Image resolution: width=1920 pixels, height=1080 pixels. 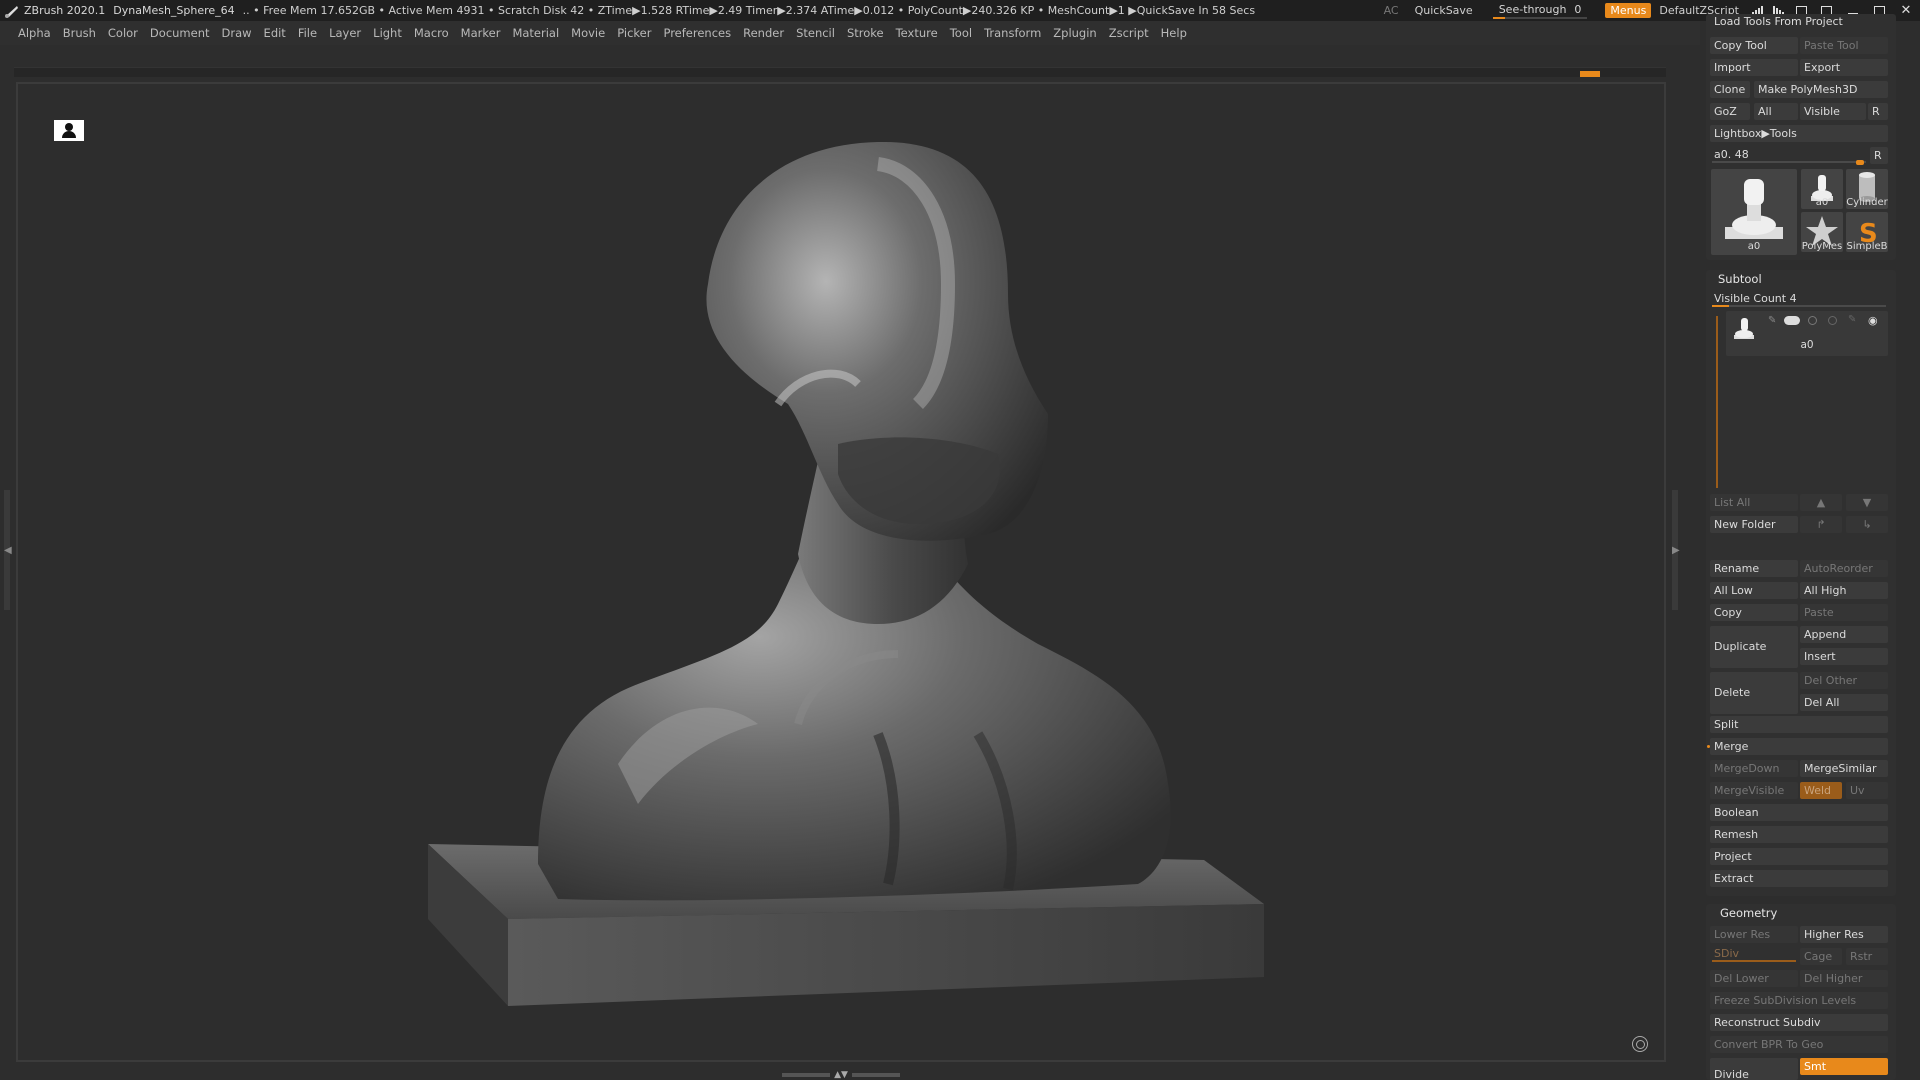 I want to click on move-up-button: ▲, so click(x=1821, y=502).